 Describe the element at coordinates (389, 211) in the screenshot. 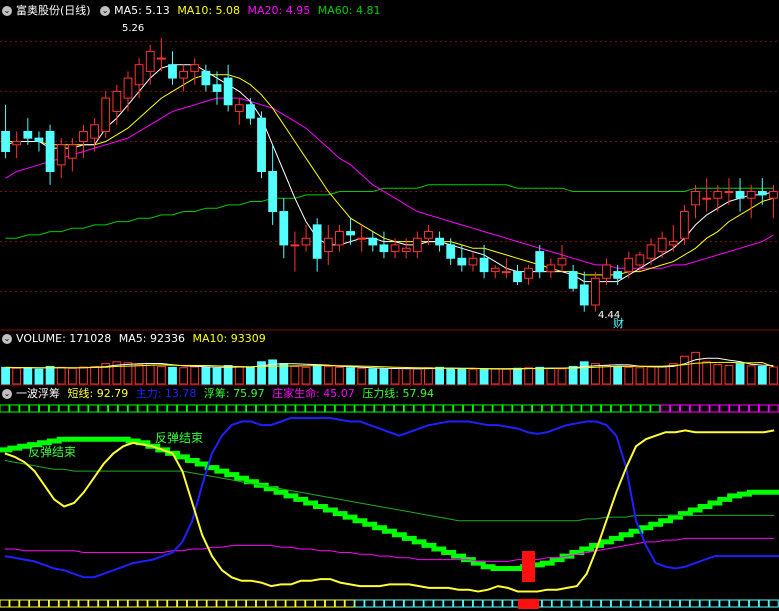

I see `ma60-line` at that location.